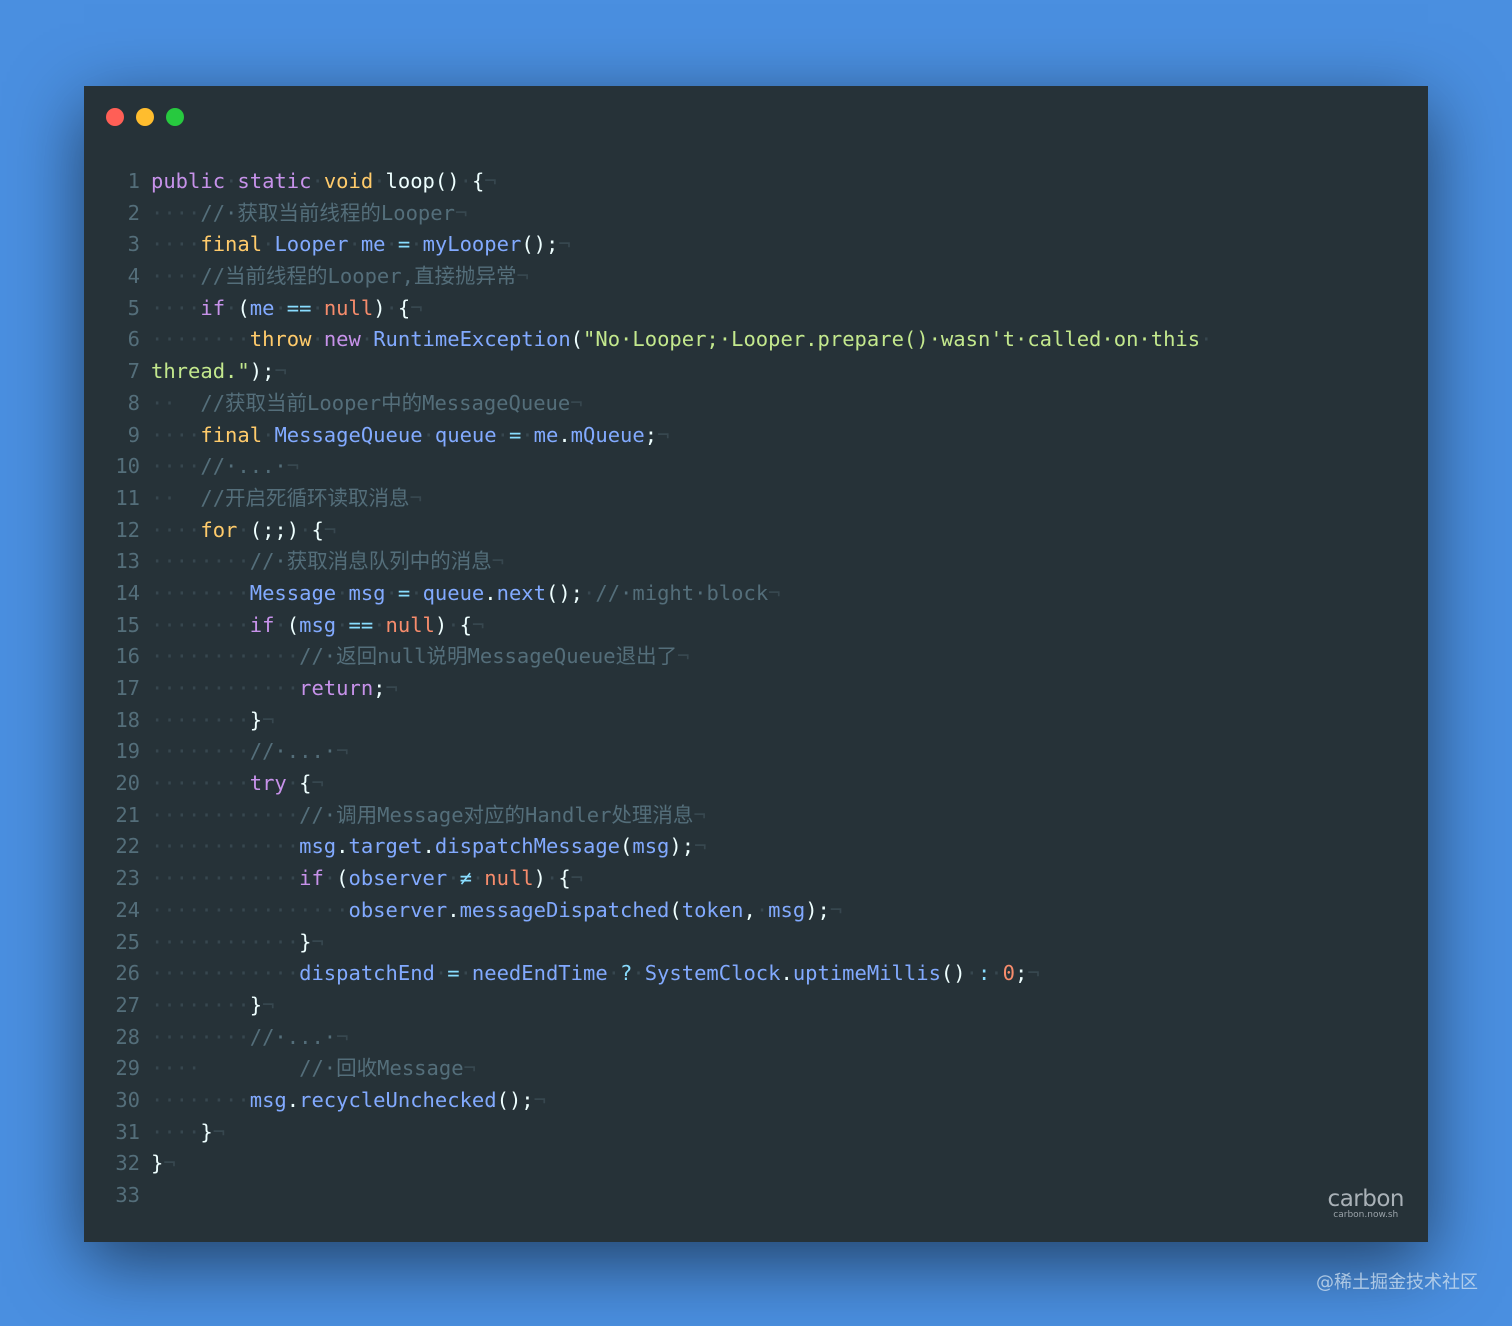 The image size is (1512, 1326). Describe the element at coordinates (367, 879) in the screenshot. I see `code-text: ············if·(observer·≠·null)·{¬` at that location.